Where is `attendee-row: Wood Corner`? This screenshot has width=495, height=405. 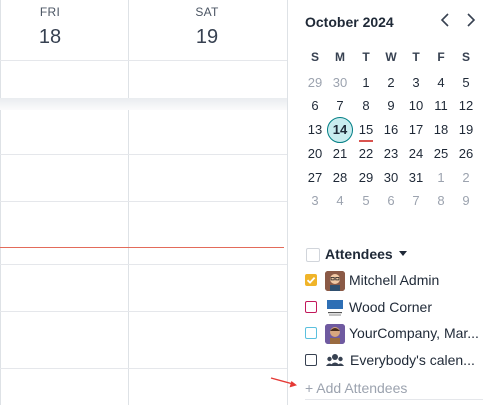 attendee-row: Wood Corner is located at coordinates (398, 308).